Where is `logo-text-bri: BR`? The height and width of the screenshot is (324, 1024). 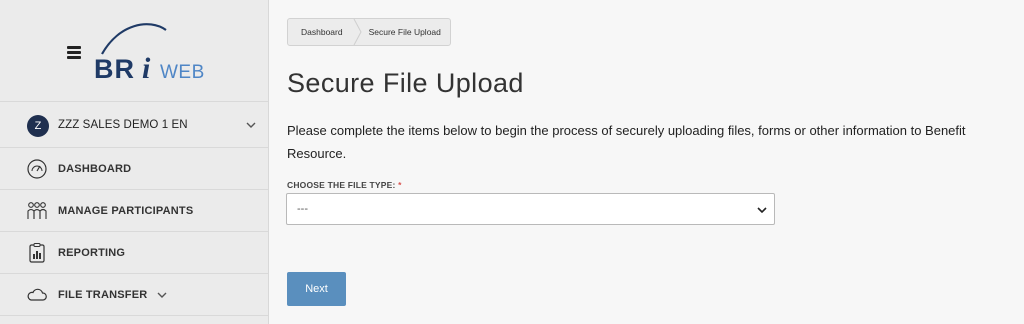 logo-text-bri: BR is located at coordinates (114, 69).